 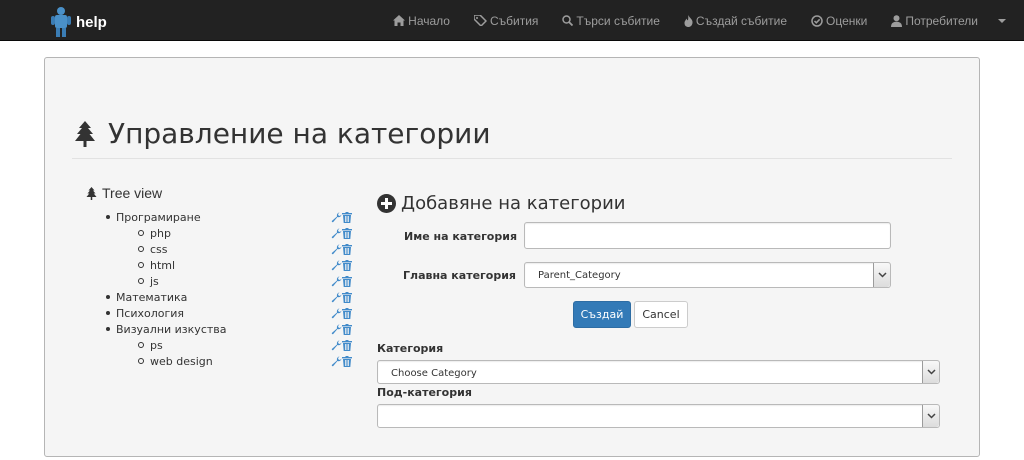 What do you see at coordinates (707, 275) in the screenshot?
I see `parent-category-select: Parent_Category` at bounding box center [707, 275].